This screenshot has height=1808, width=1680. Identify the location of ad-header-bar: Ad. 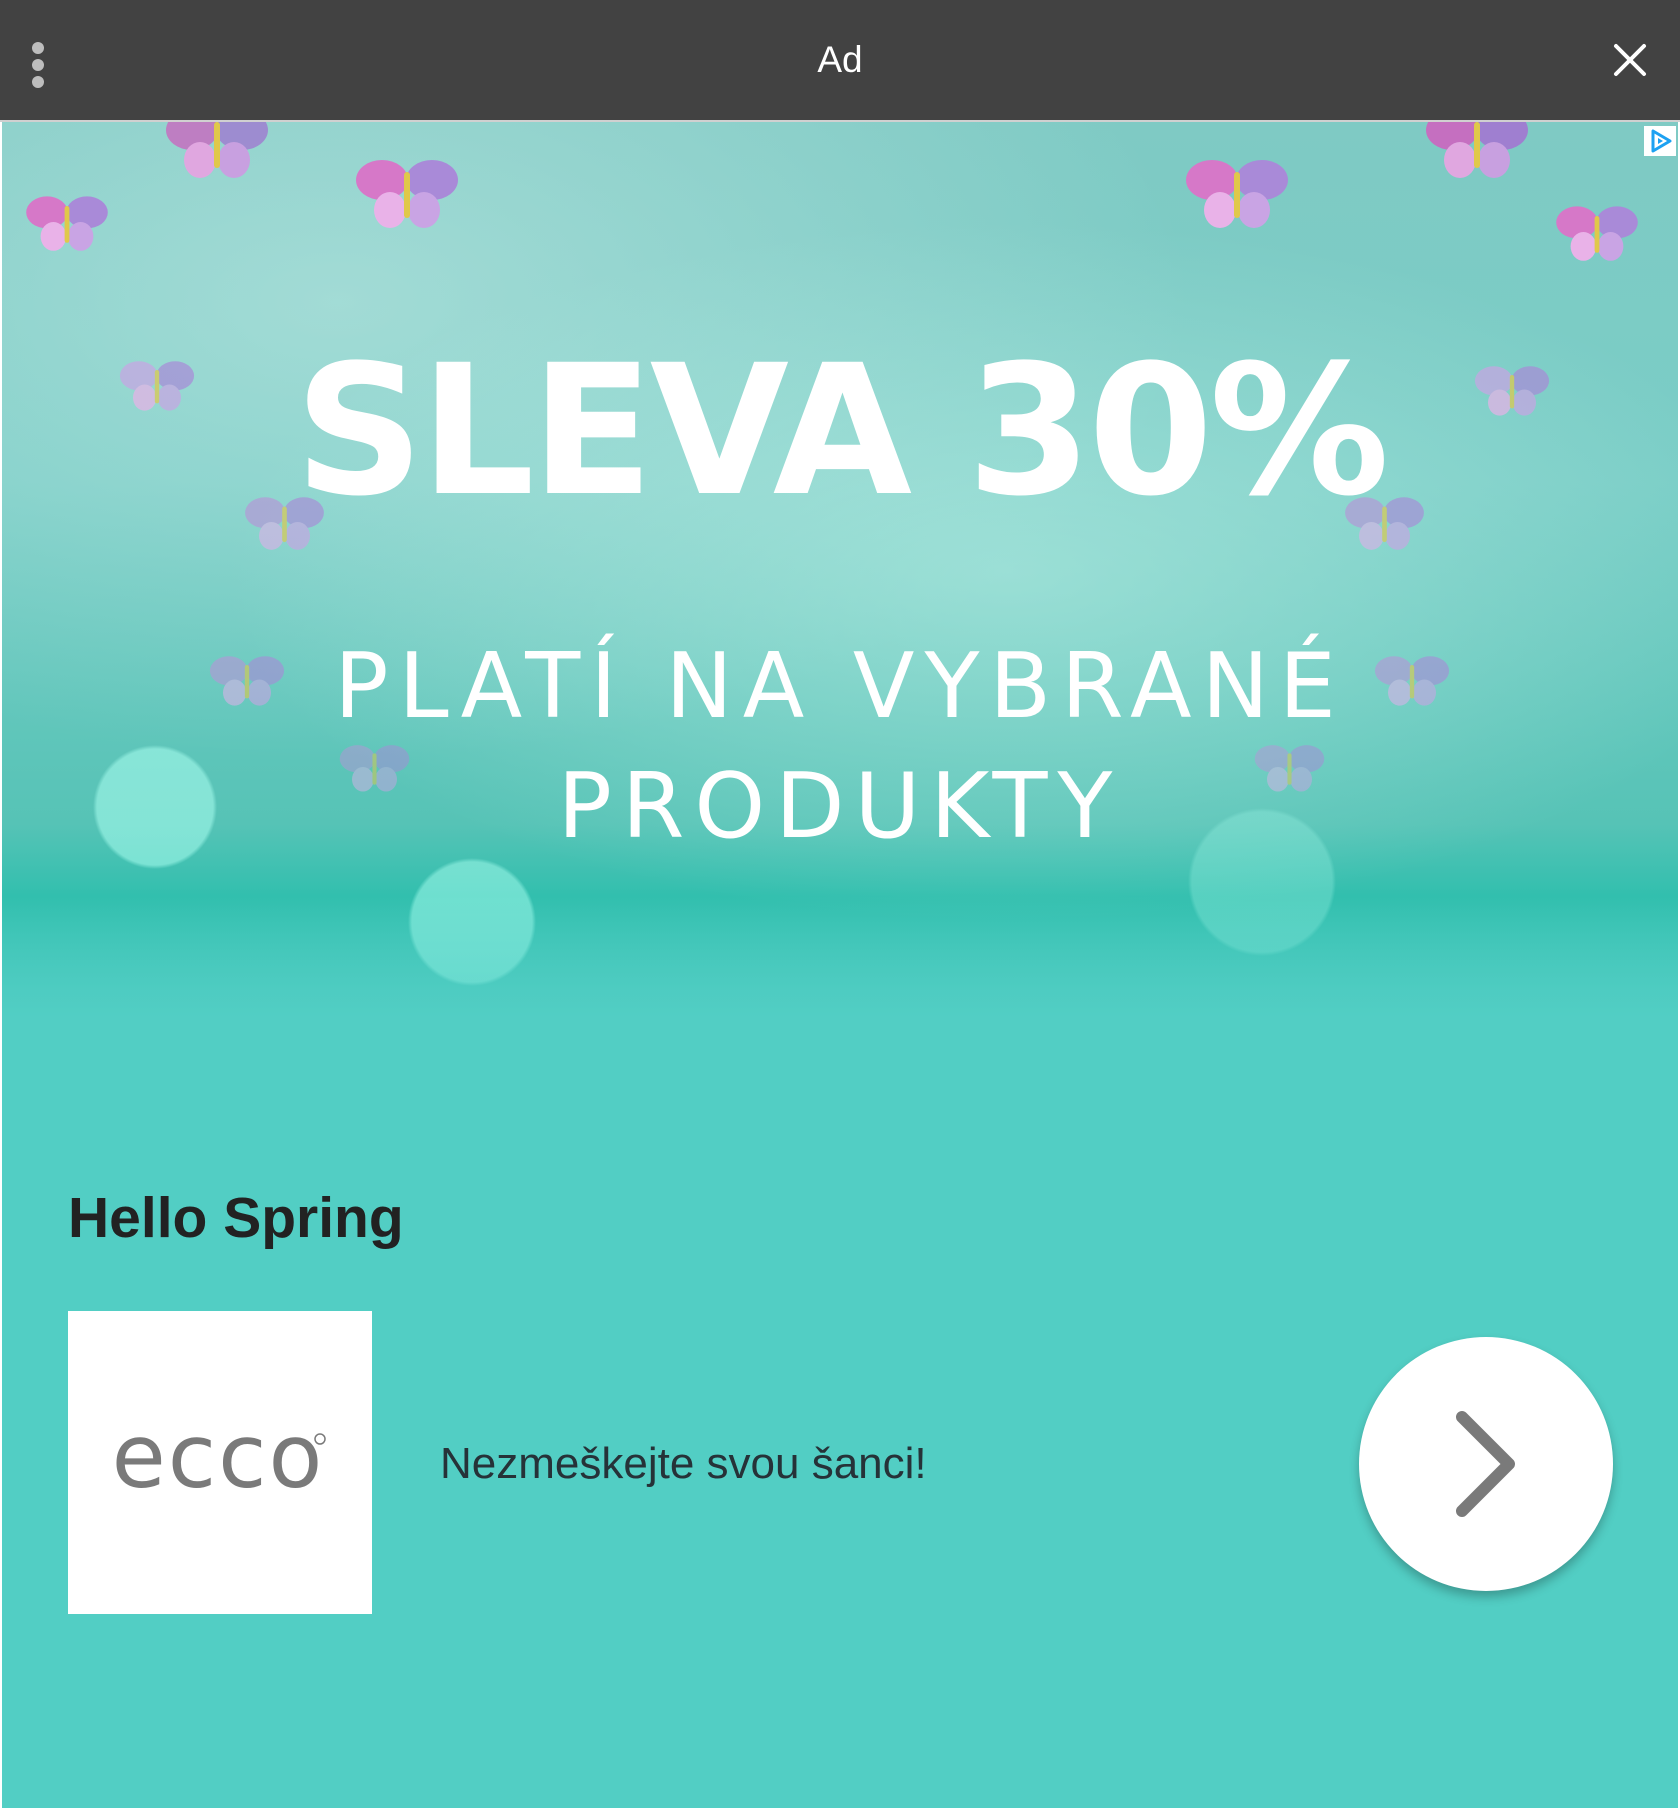
(840, 61).